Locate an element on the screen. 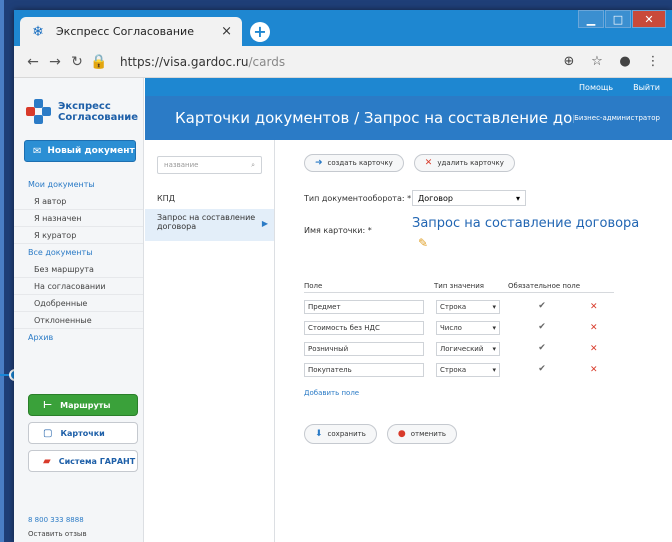 This screenshot has width=672, height=542. tab-close-icon: × is located at coordinates (226, 31).